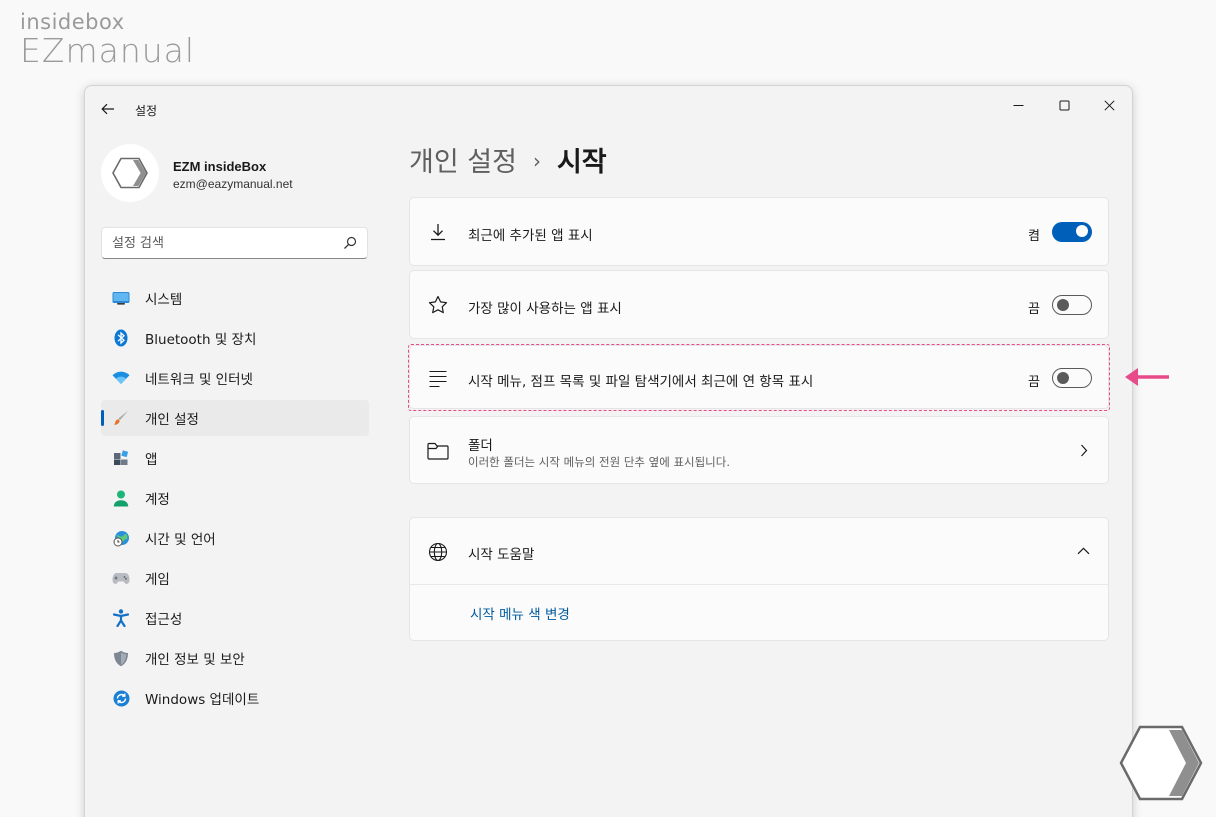 The height and width of the screenshot is (817, 1216). Describe the element at coordinates (108, 50) in the screenshot. I see `watermark-line2: EZmanual` at that location.